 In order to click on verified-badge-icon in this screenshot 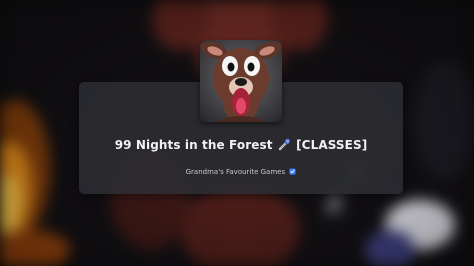, I will do `click(292, 171)`.